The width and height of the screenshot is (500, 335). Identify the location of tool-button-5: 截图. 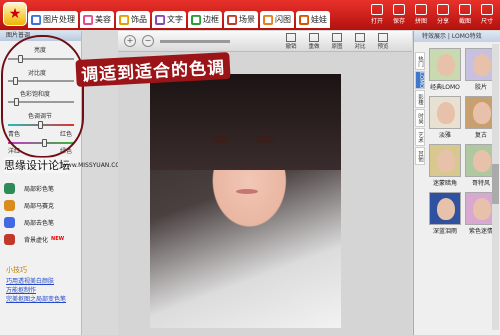
(465, 14).